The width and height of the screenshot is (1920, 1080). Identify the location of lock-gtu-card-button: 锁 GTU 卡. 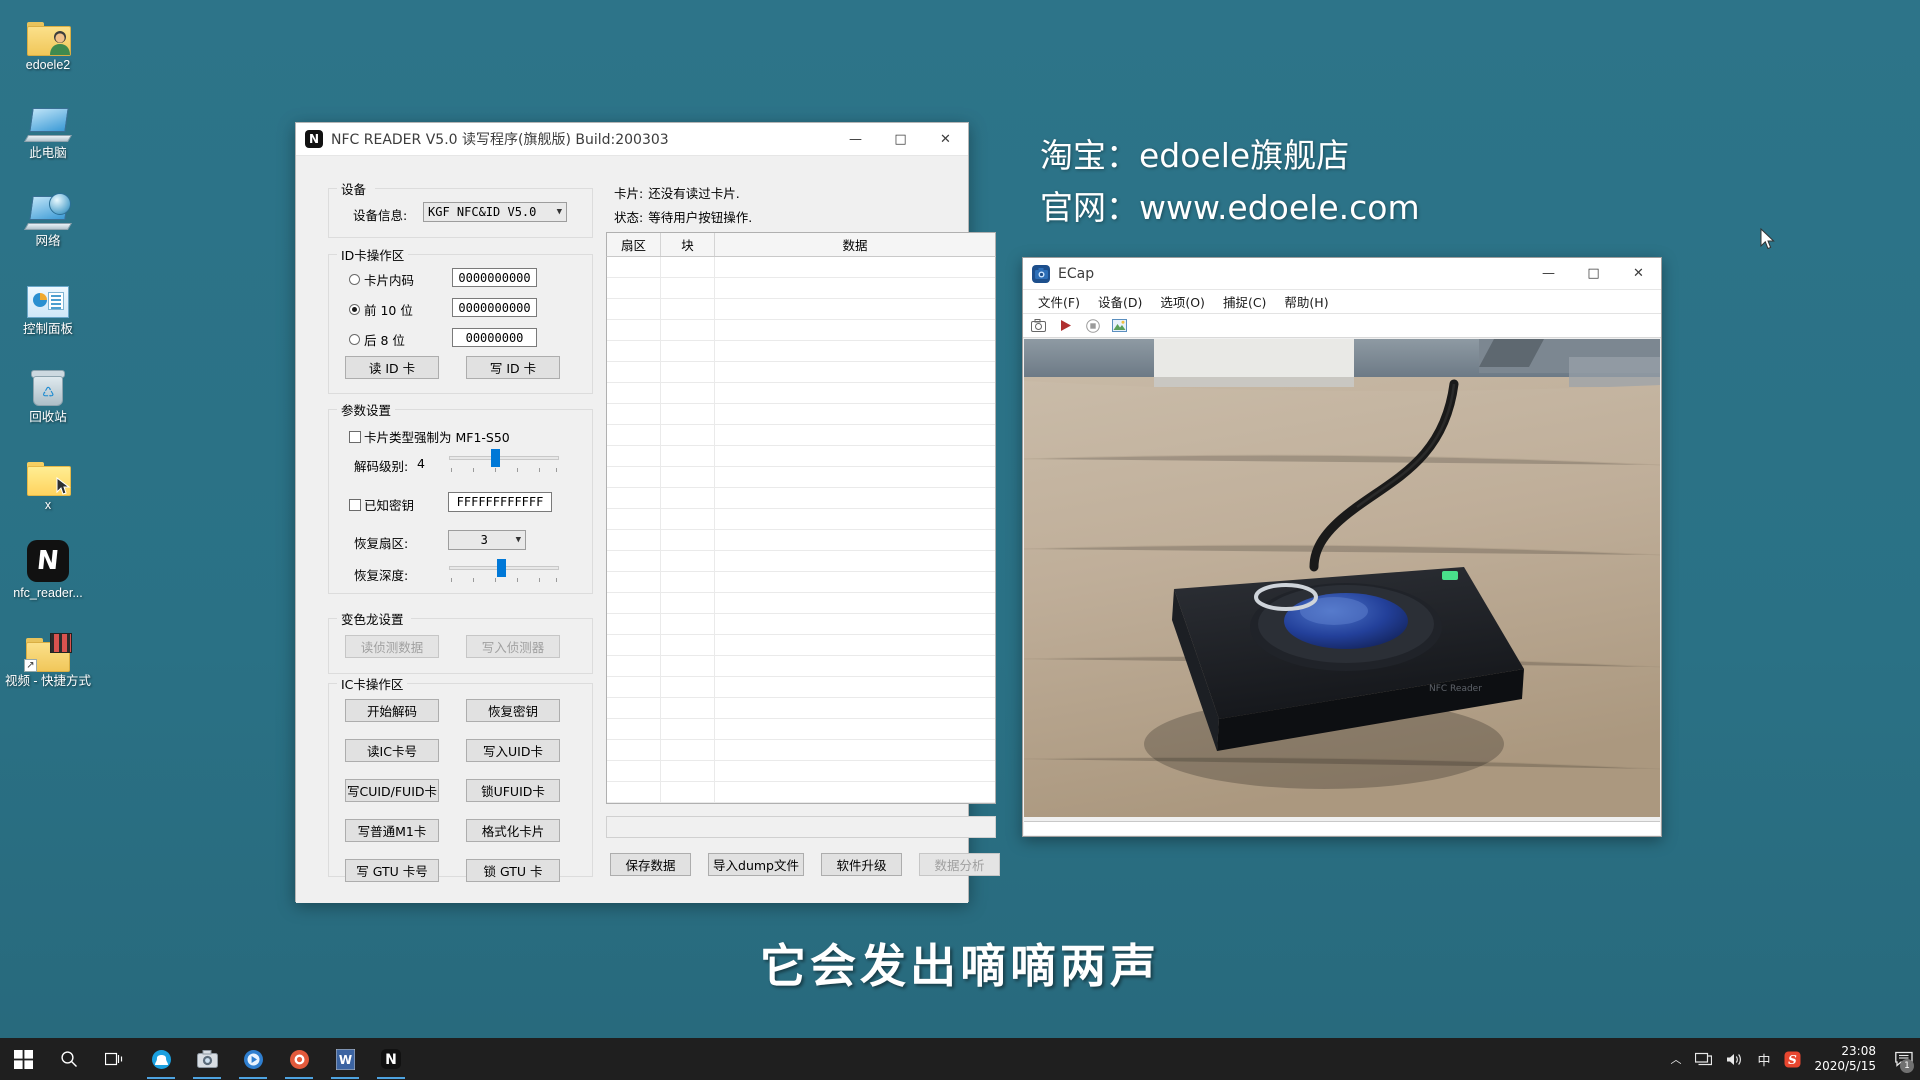
(513, 870).